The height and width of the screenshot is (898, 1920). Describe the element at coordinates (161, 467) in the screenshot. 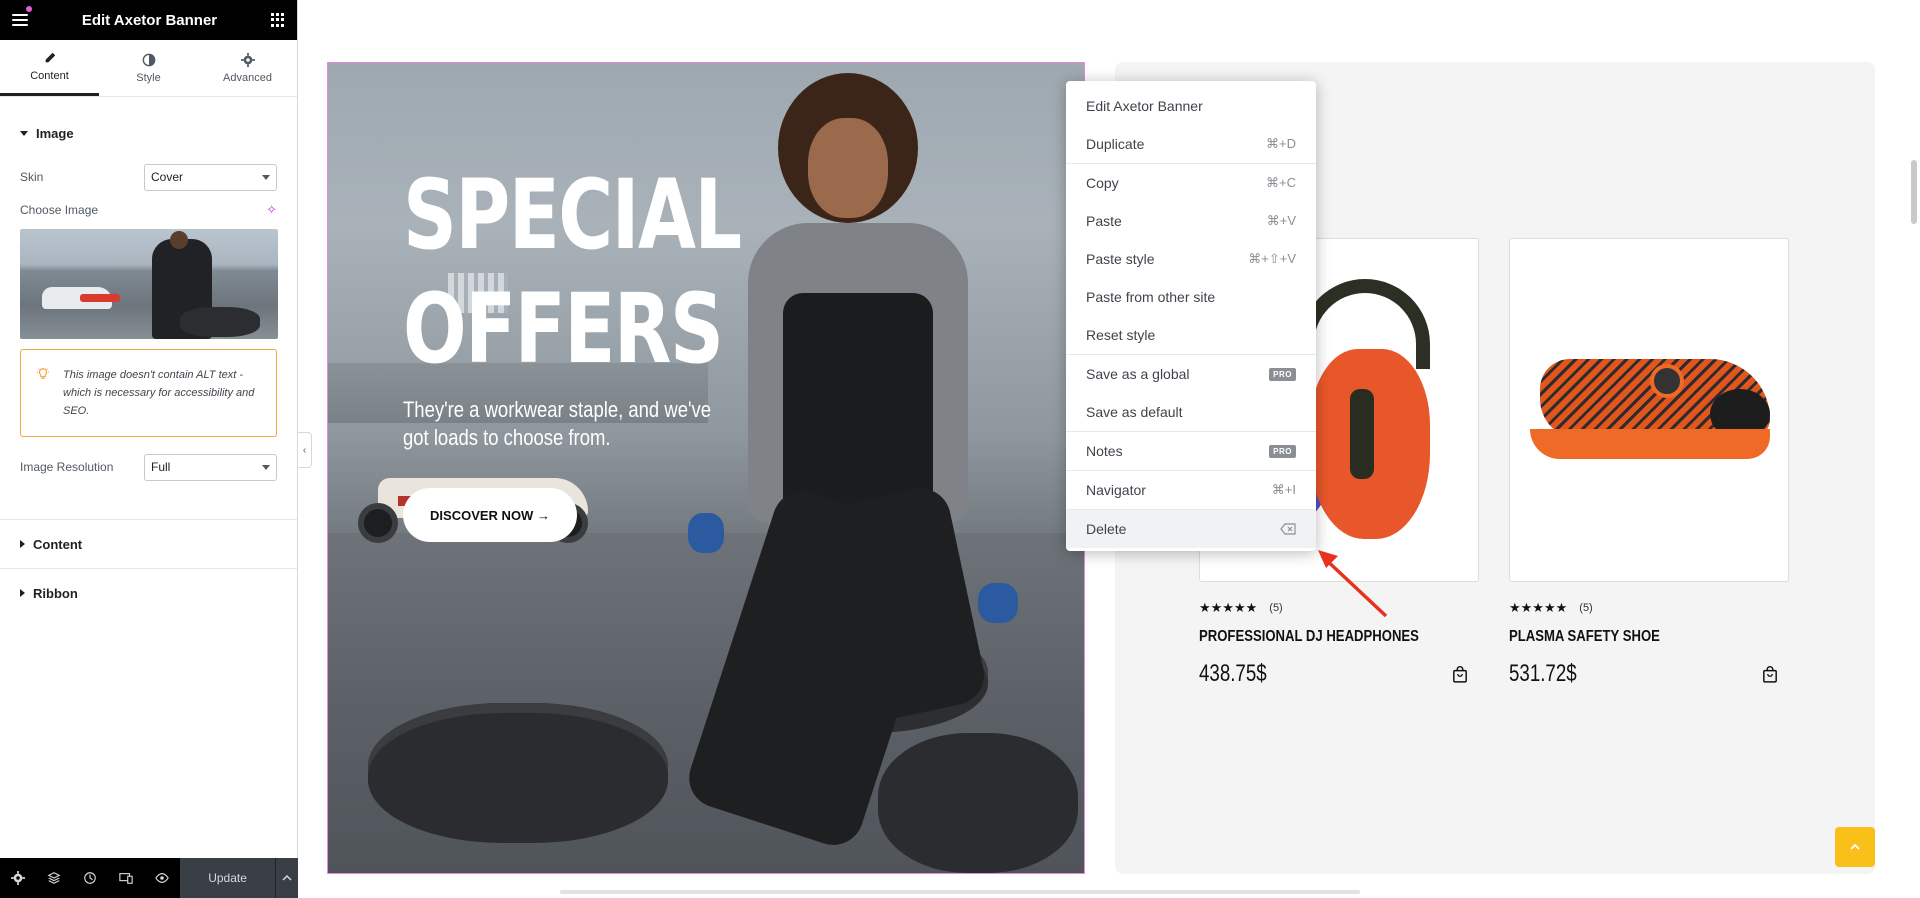

I see `resolution-select-value: Full` at that location.